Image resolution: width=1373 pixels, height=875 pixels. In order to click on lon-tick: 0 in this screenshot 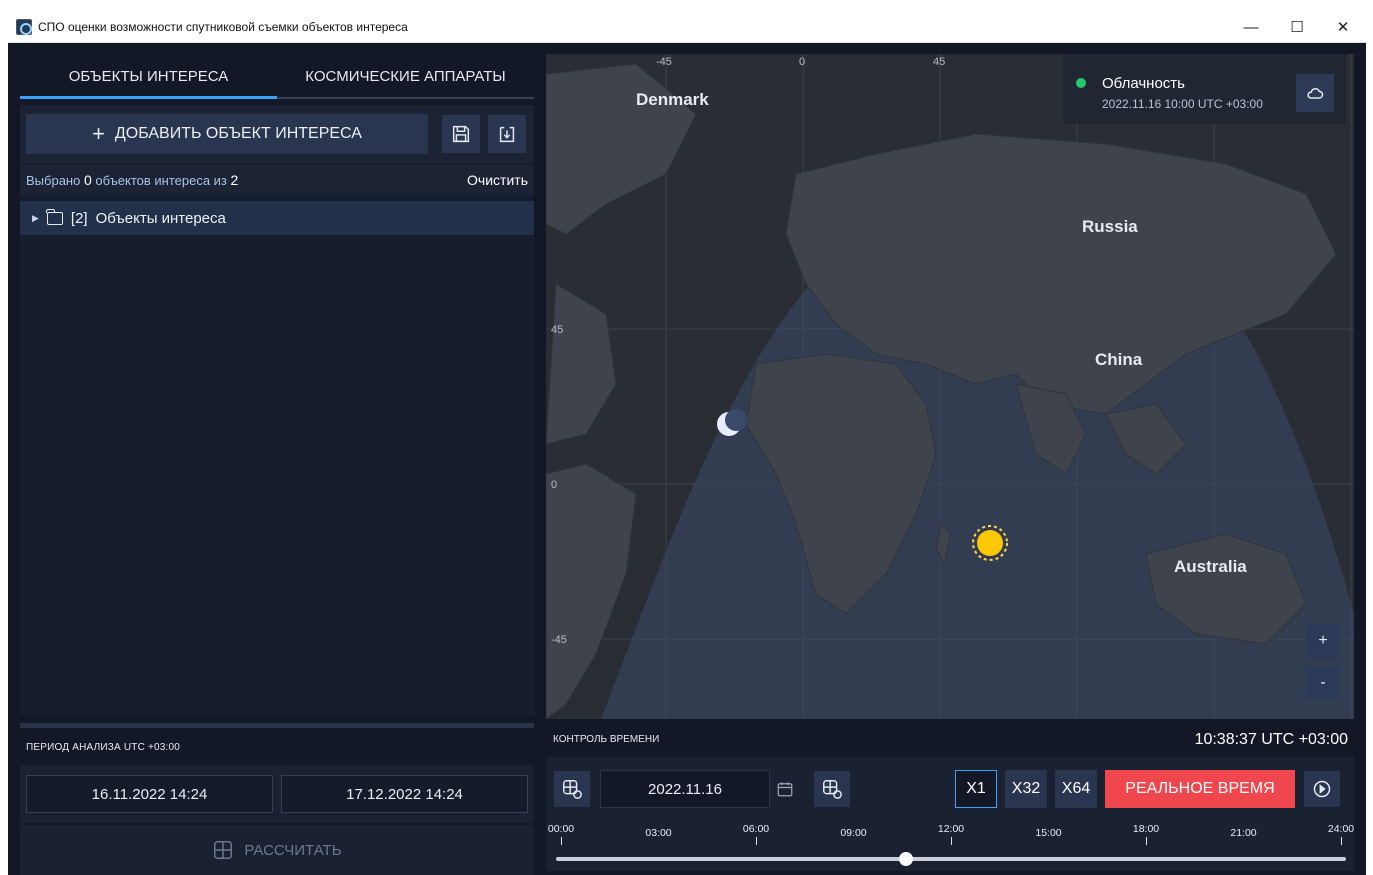, I will do `click(802, 62)`.